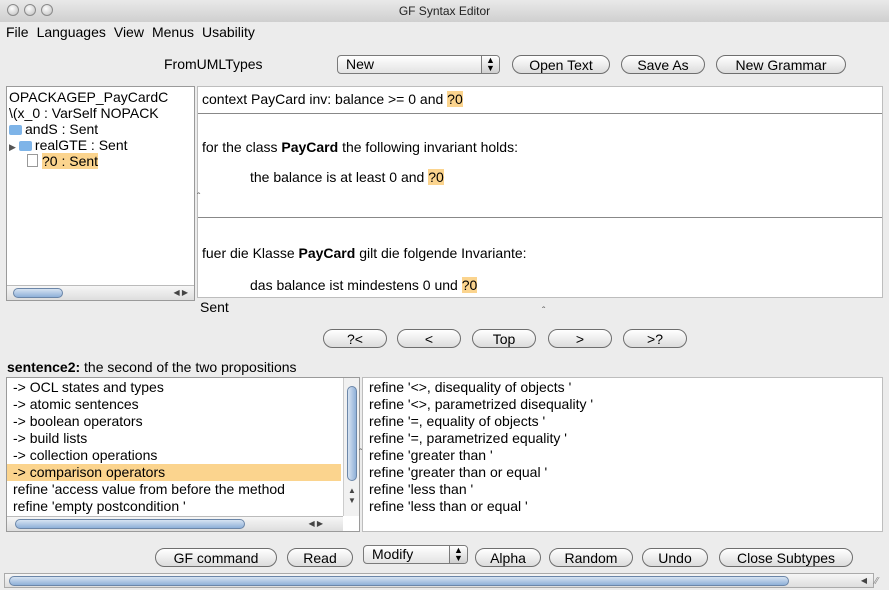 This screenshot has width=889, height=590. I want to click on menu-usability: Usability, so click(228, 32).